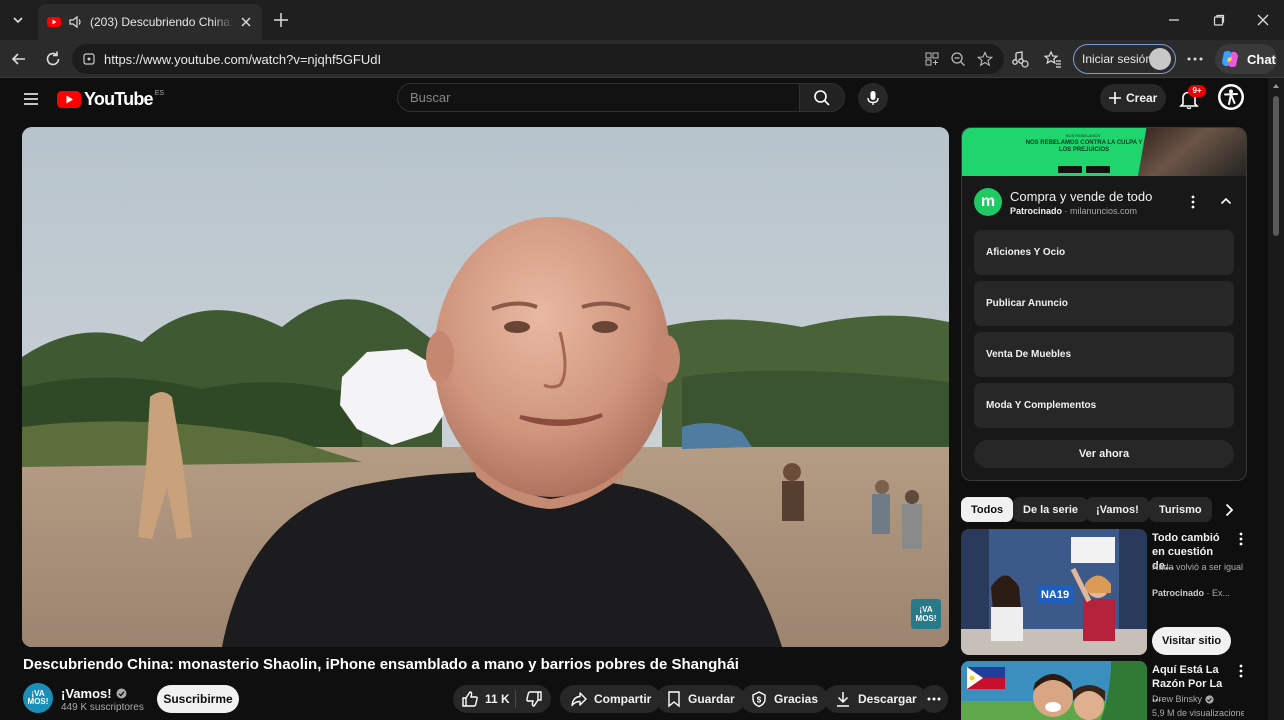 This screenshot has width=1284, height=720. What do you see at coordinates (711, 699) in the screenshot?
I see `save-label: Guardar` at bounding box center [711, 699].